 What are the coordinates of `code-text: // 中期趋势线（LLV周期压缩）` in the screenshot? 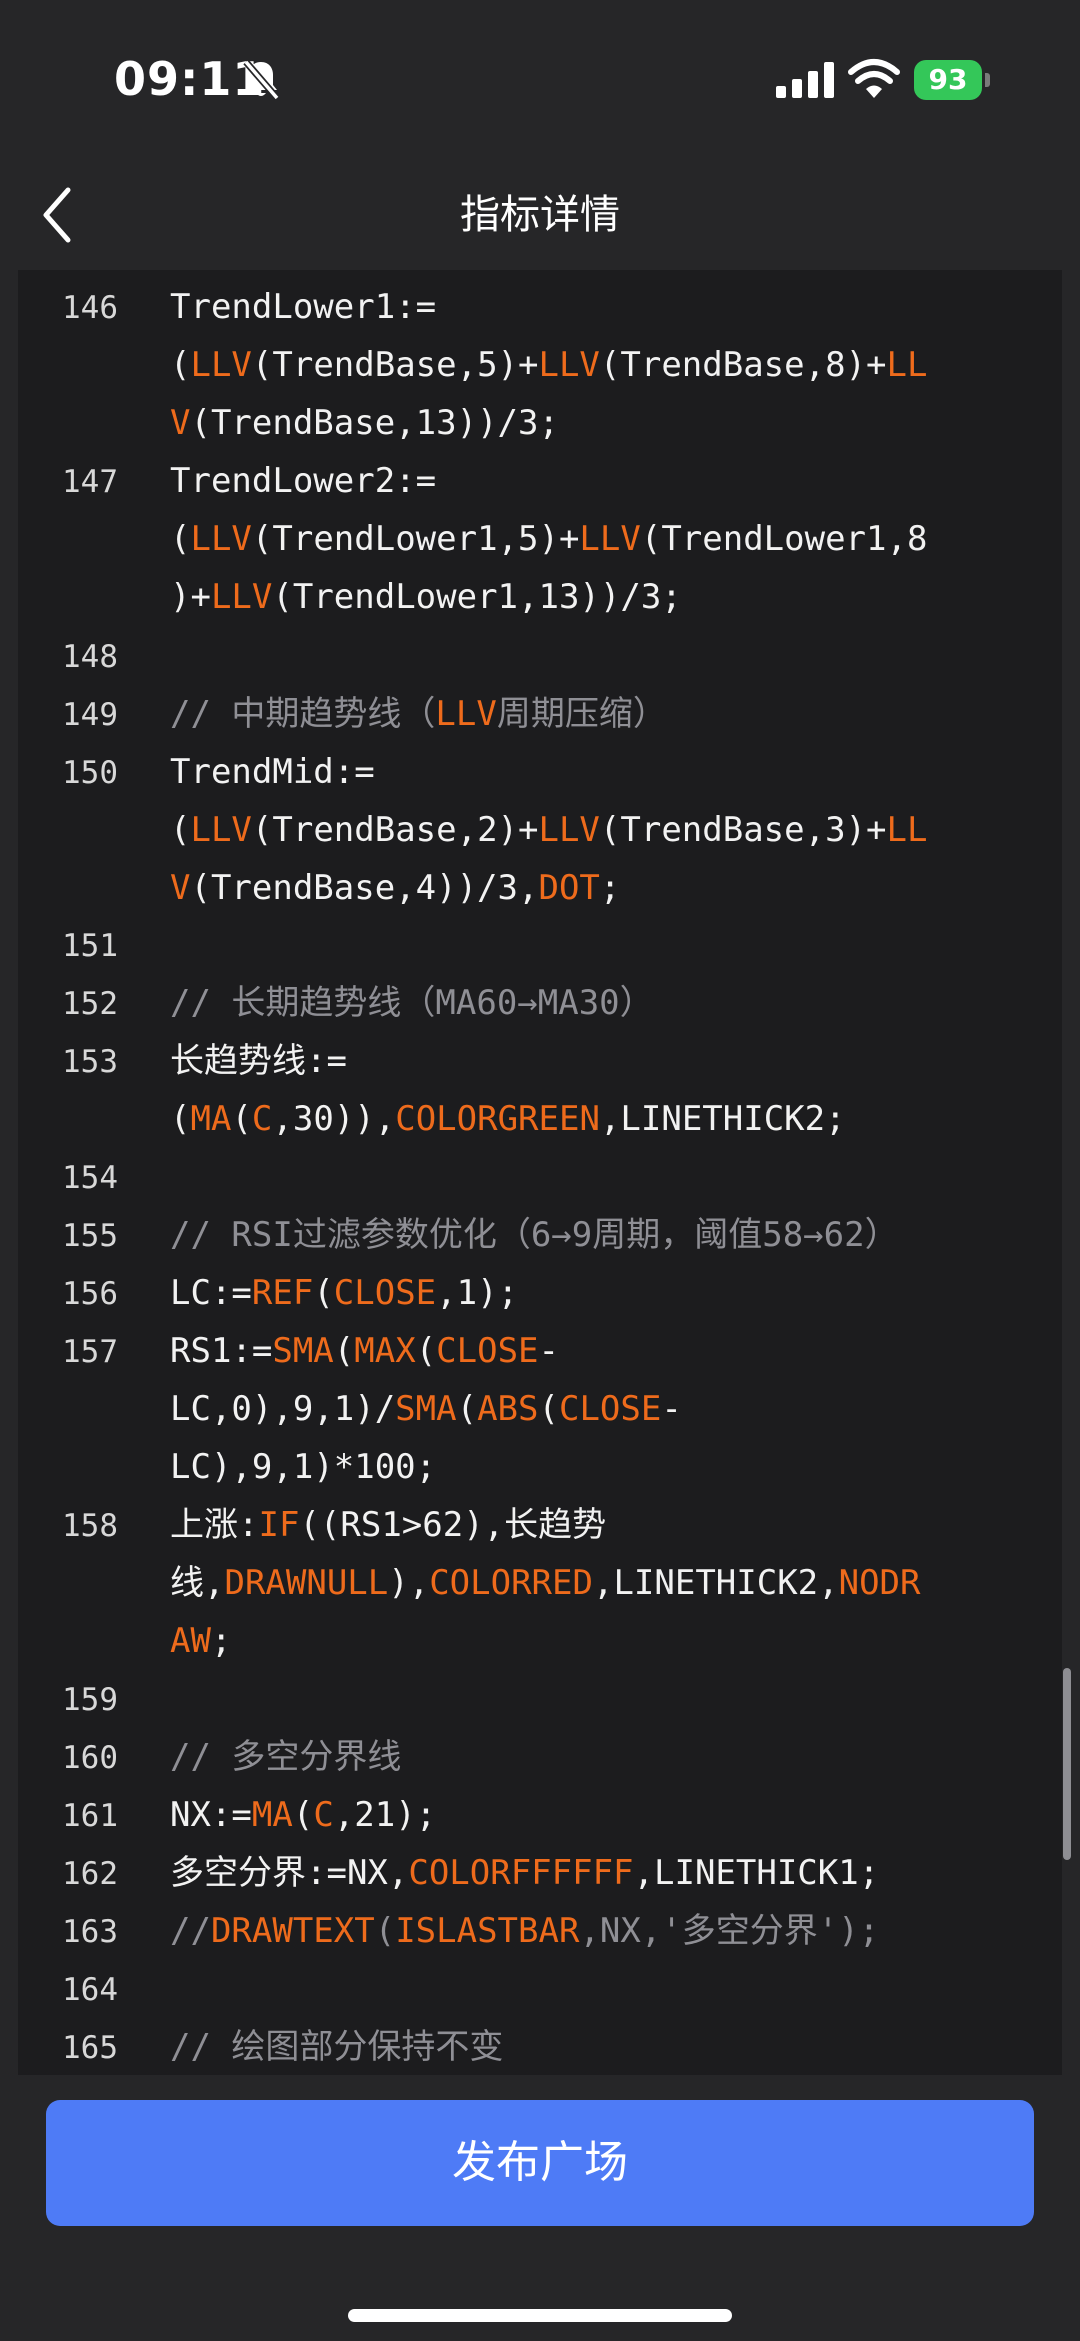 It's located at (418, 714).